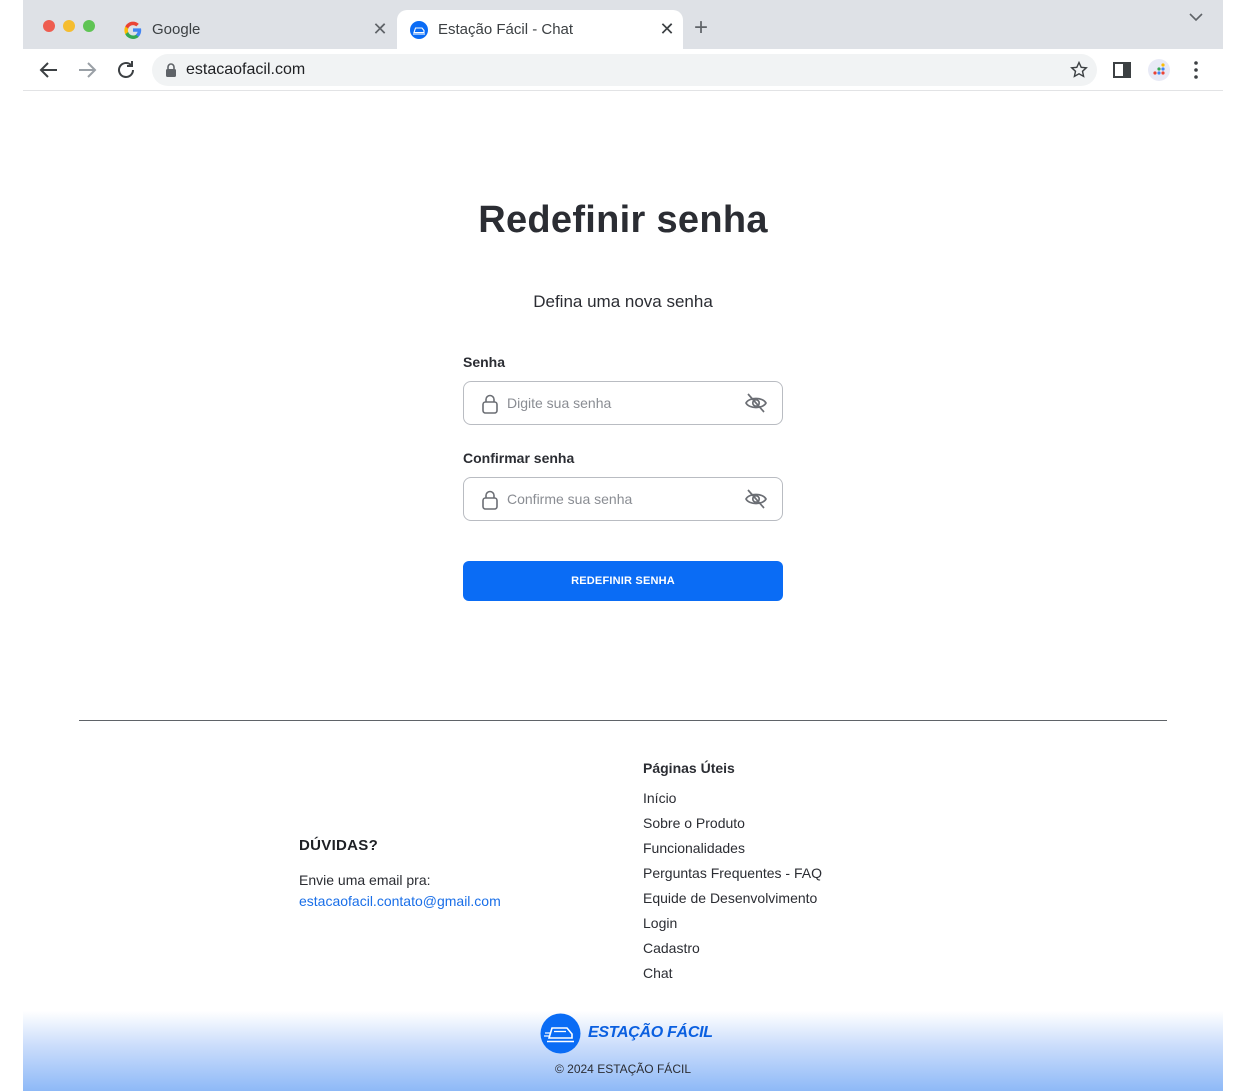 This screenshot has height=1091, width=1246. I want to click on browser-toolbar: estacaofacil.com, so click(623, 70).